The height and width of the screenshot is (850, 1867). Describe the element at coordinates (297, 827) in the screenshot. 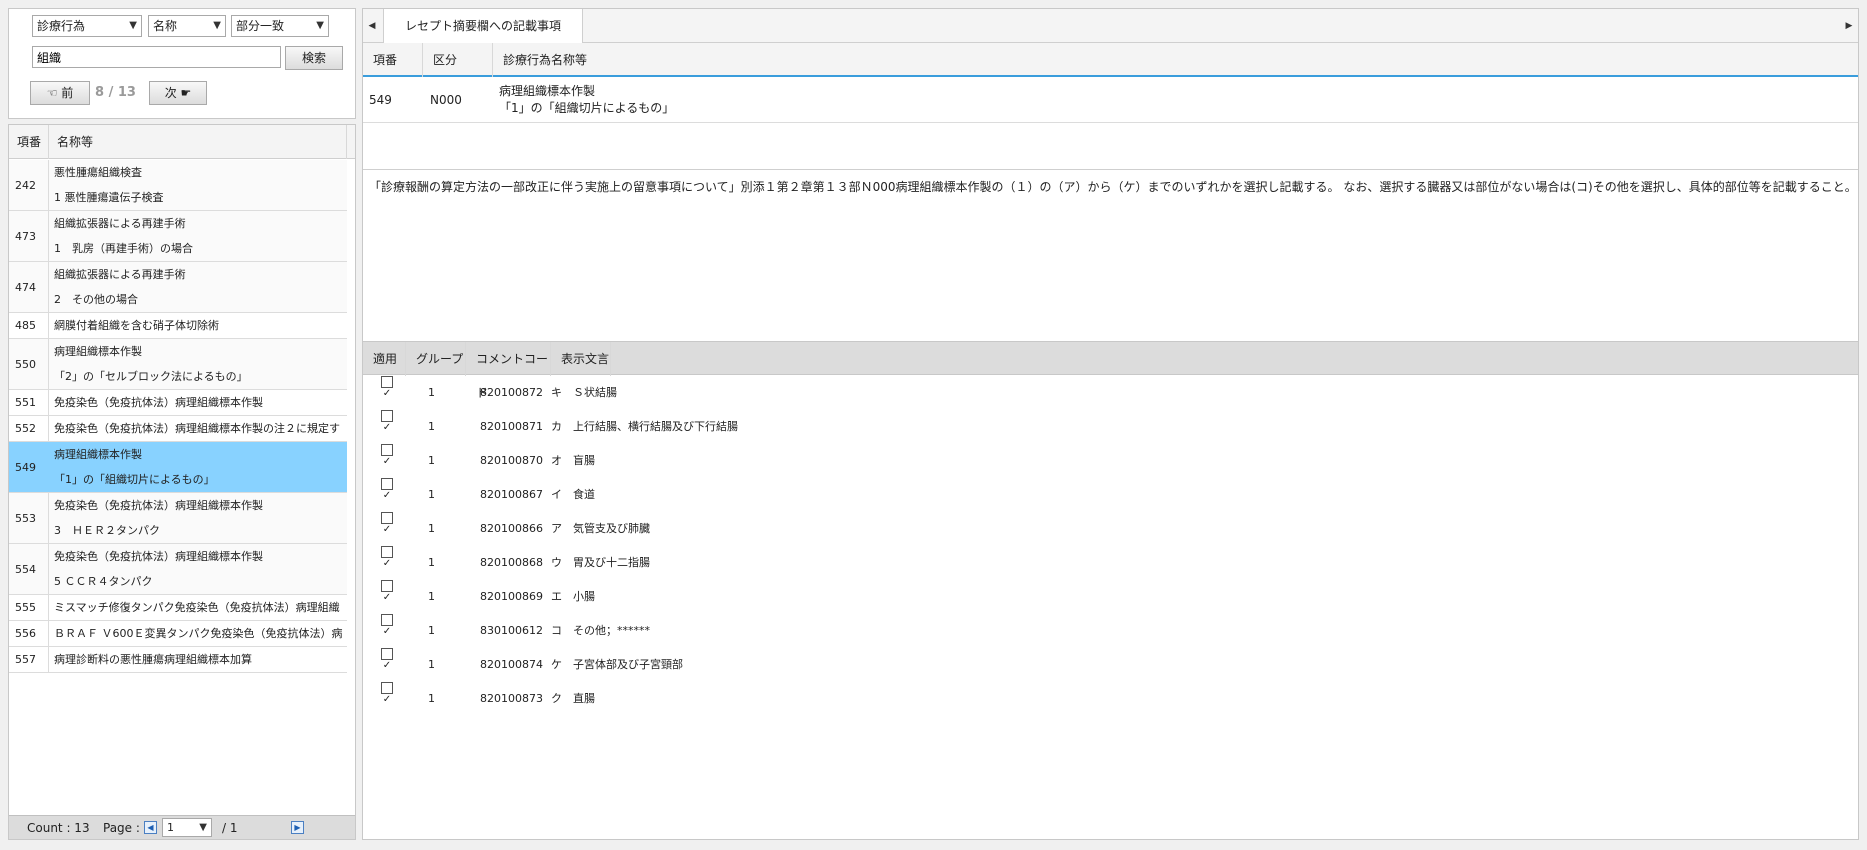

I see `next-page-icon: ▶` at that location.